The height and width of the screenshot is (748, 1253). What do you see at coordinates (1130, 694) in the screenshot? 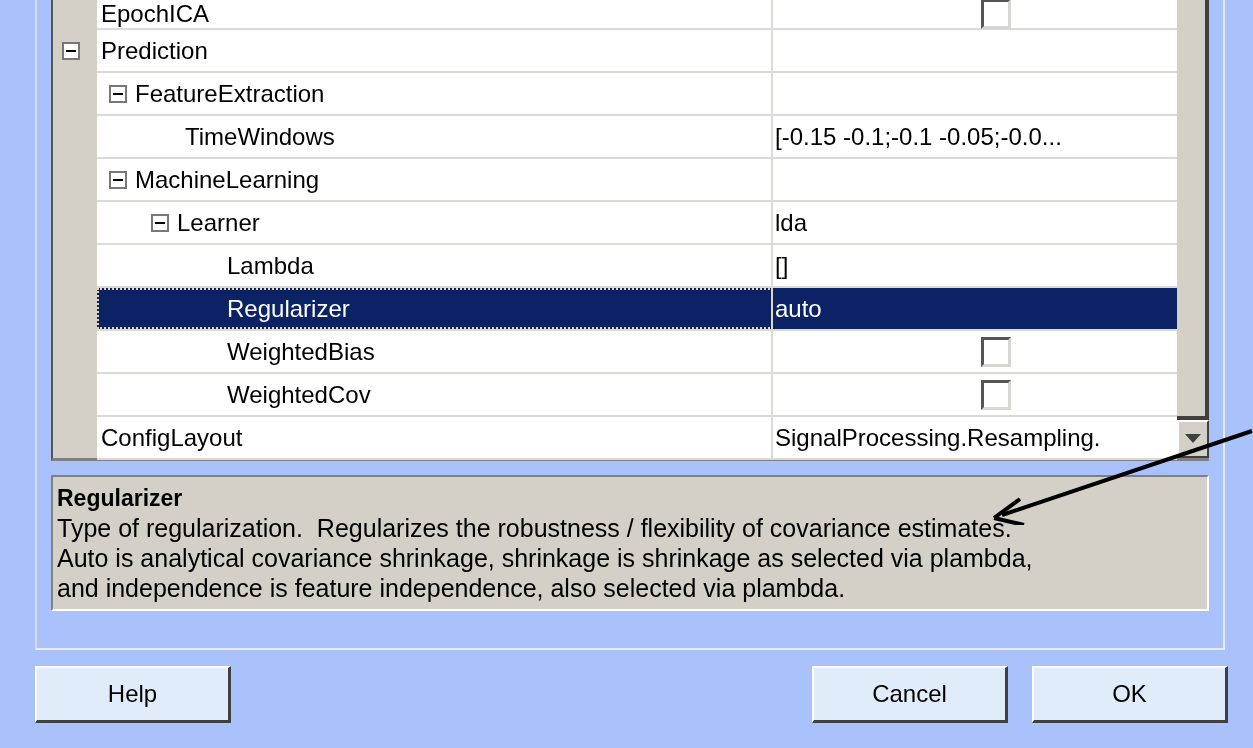
I see `ok-button: OK` at bounding box center [1130, 694].